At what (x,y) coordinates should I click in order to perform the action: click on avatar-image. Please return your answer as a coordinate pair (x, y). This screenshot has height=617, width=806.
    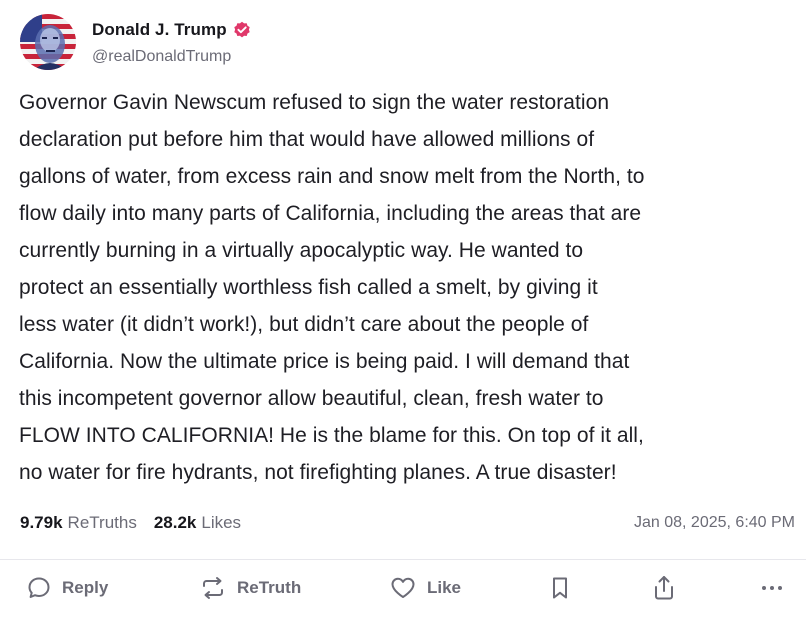
    Looking at the image, I should click on (48, 42).